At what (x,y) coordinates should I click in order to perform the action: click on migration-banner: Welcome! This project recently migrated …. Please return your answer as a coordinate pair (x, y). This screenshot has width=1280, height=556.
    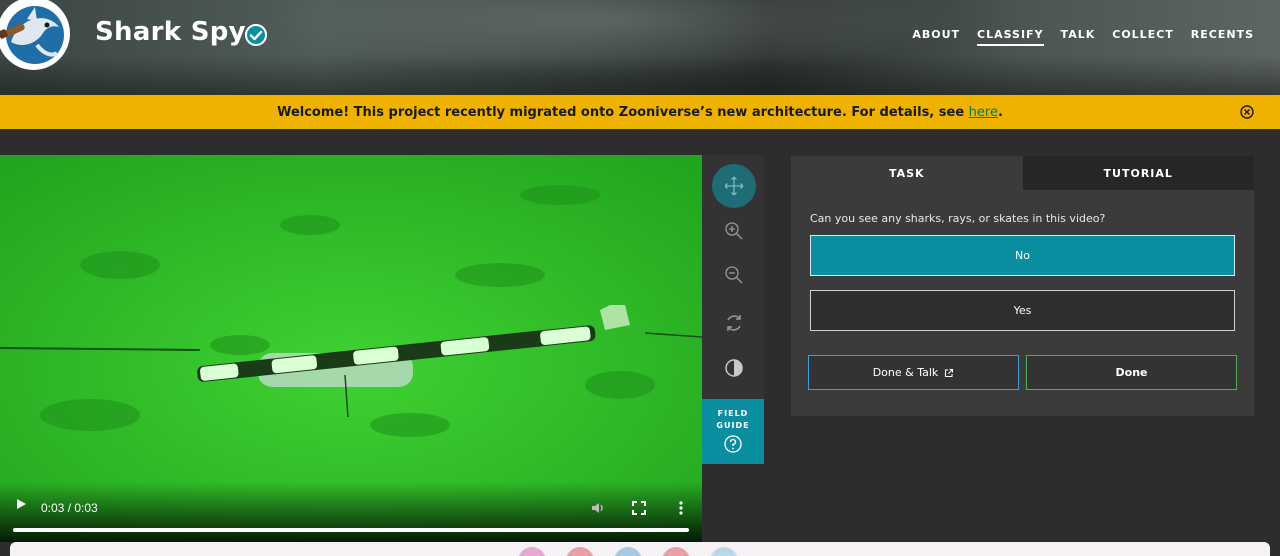
    Looking at the image, I should click on (640, 112).